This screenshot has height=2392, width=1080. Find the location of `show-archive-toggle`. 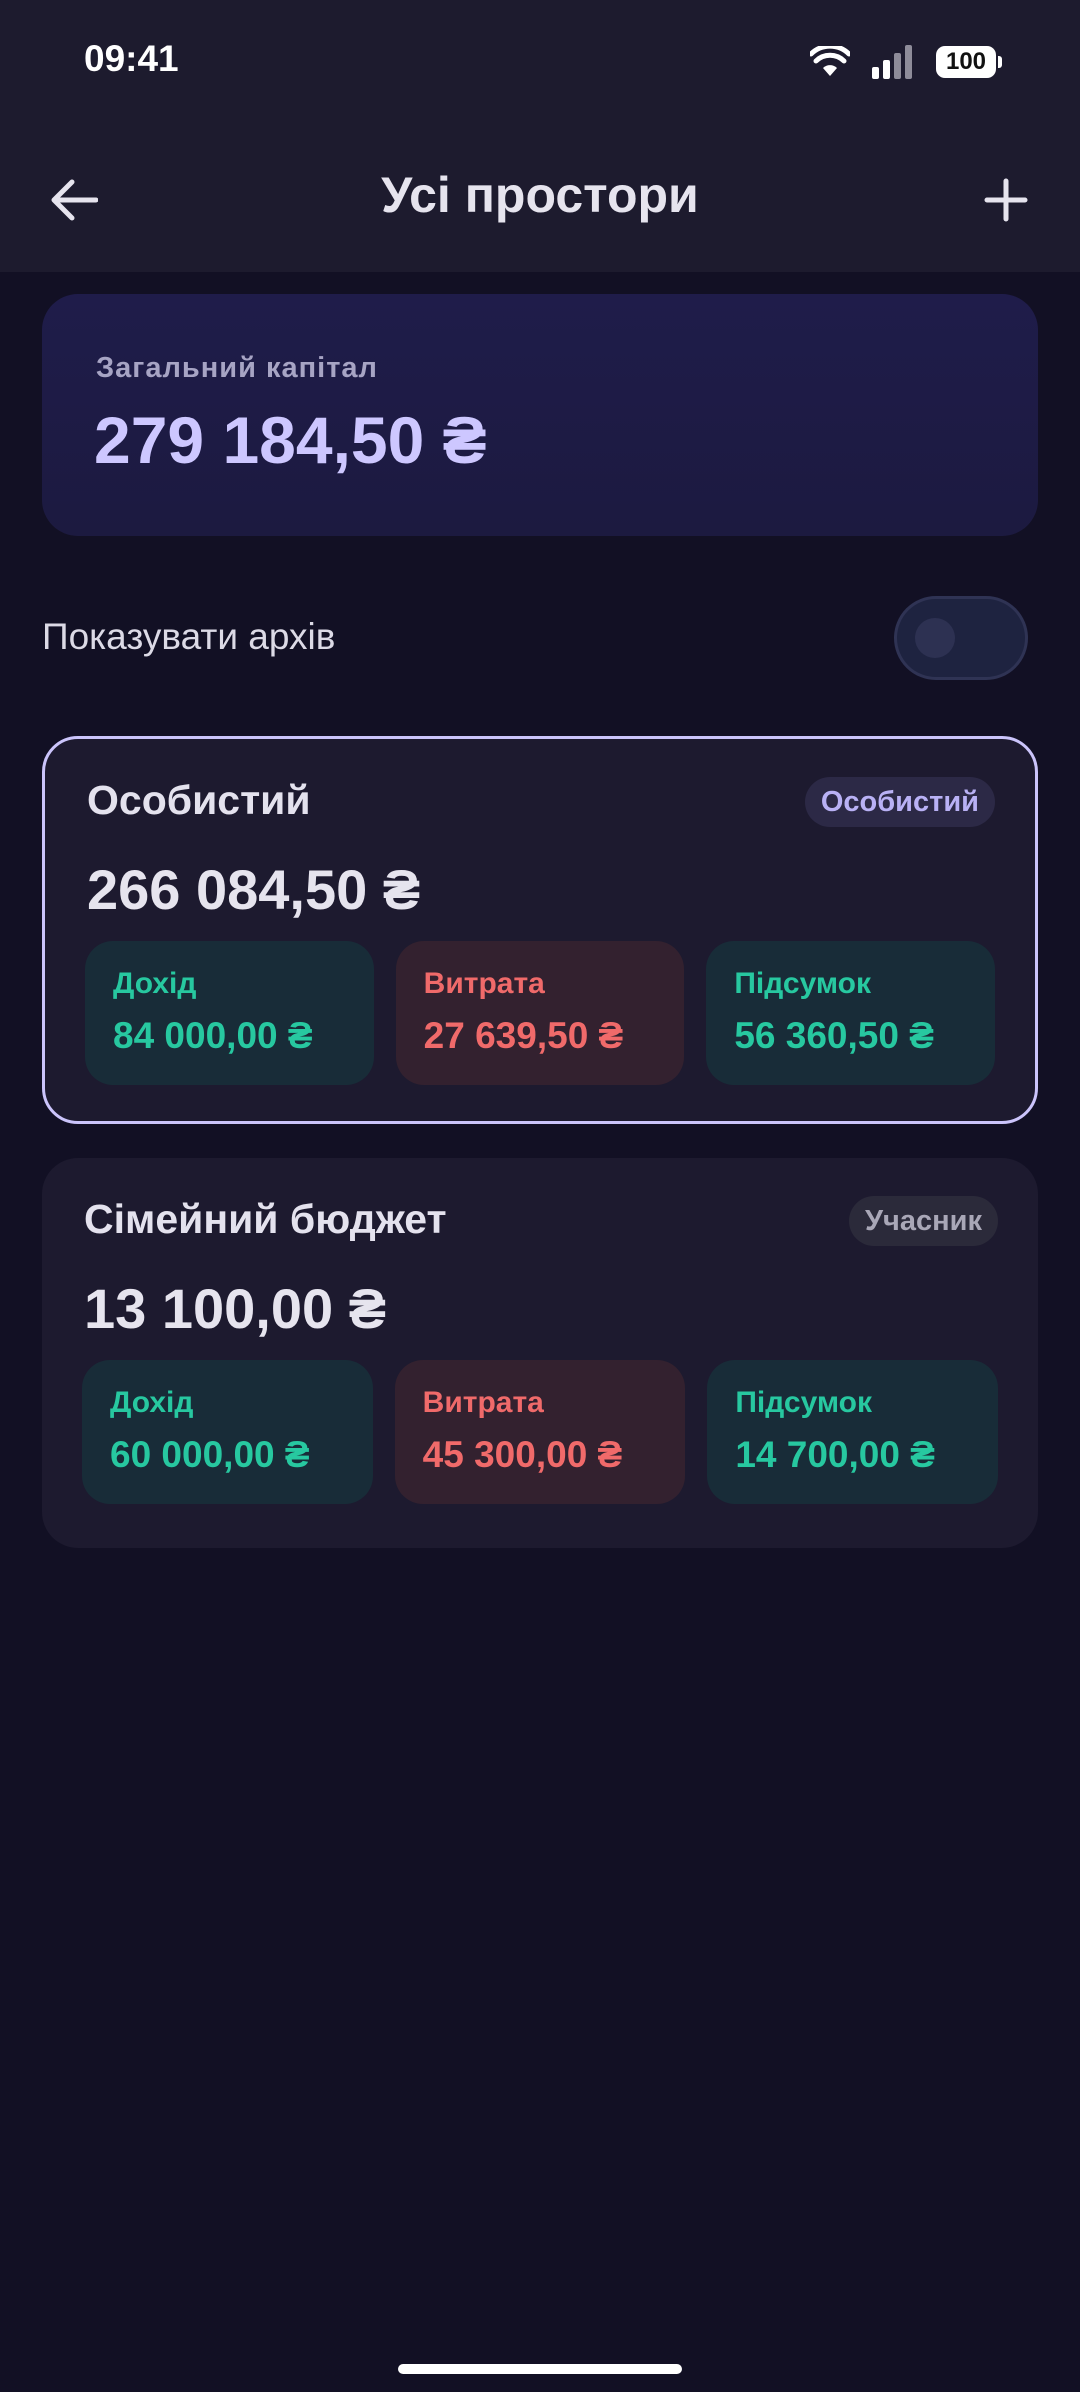

show-archive-toggle is located at coordinates (961, 638).